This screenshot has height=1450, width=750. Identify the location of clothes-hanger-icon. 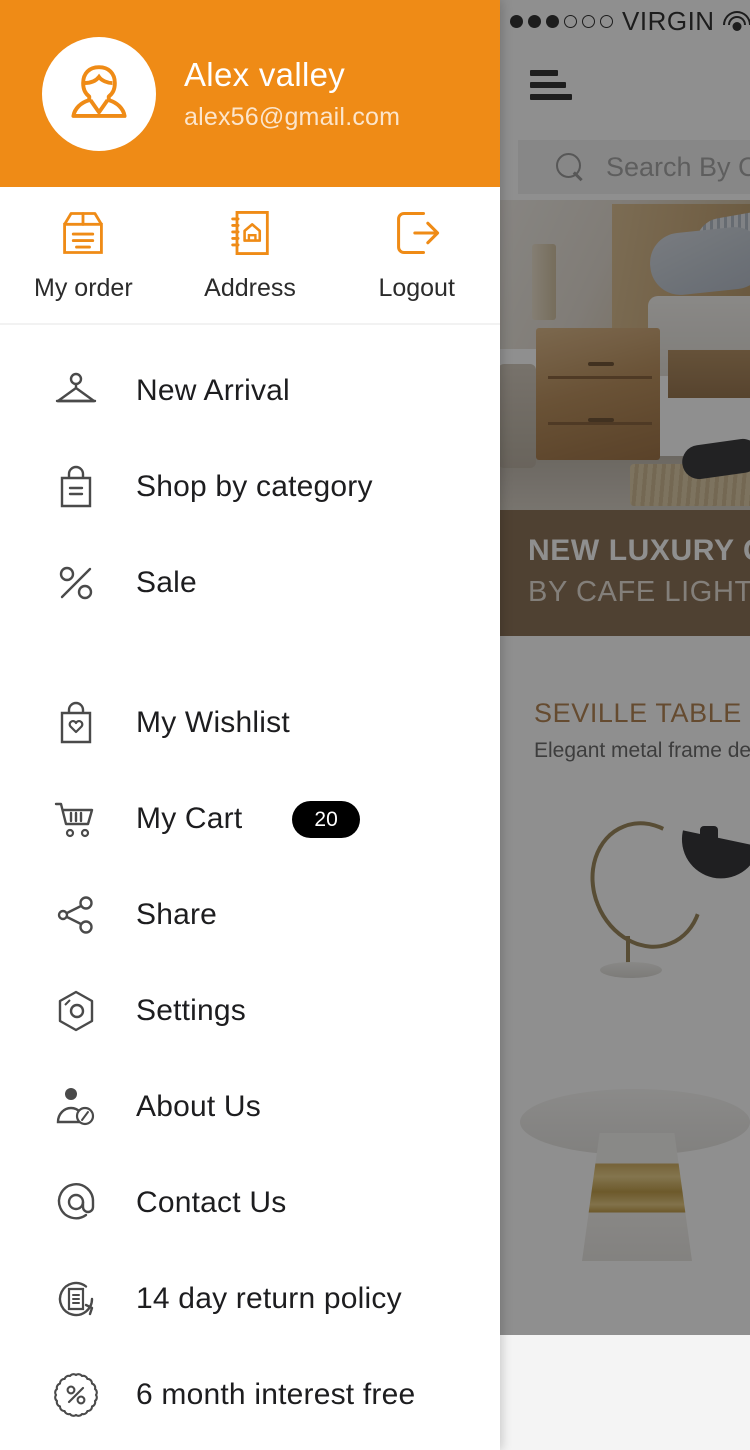
(76, 391).